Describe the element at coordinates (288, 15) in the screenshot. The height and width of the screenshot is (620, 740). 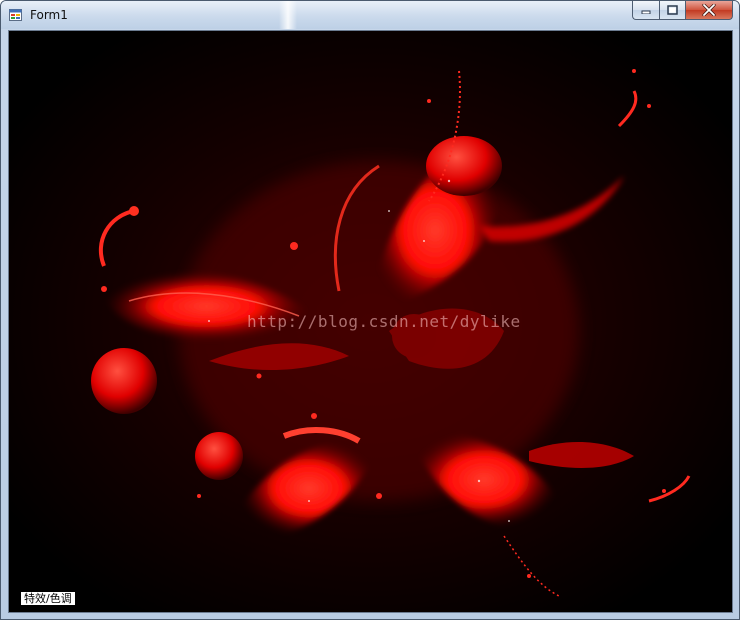
I see `title-bar-glow` at that location.